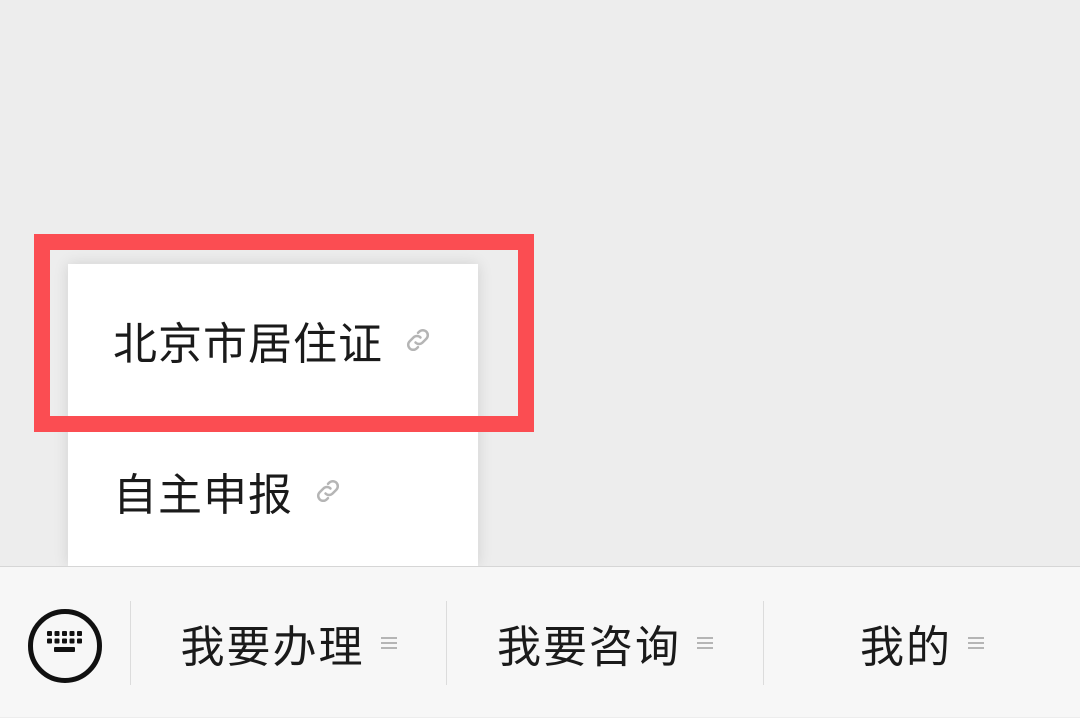 The image size is (1080, 718). Describe the element at coordinates (589, 647) in the screenshot. I see `tab-label: 我要咨询` at that location.